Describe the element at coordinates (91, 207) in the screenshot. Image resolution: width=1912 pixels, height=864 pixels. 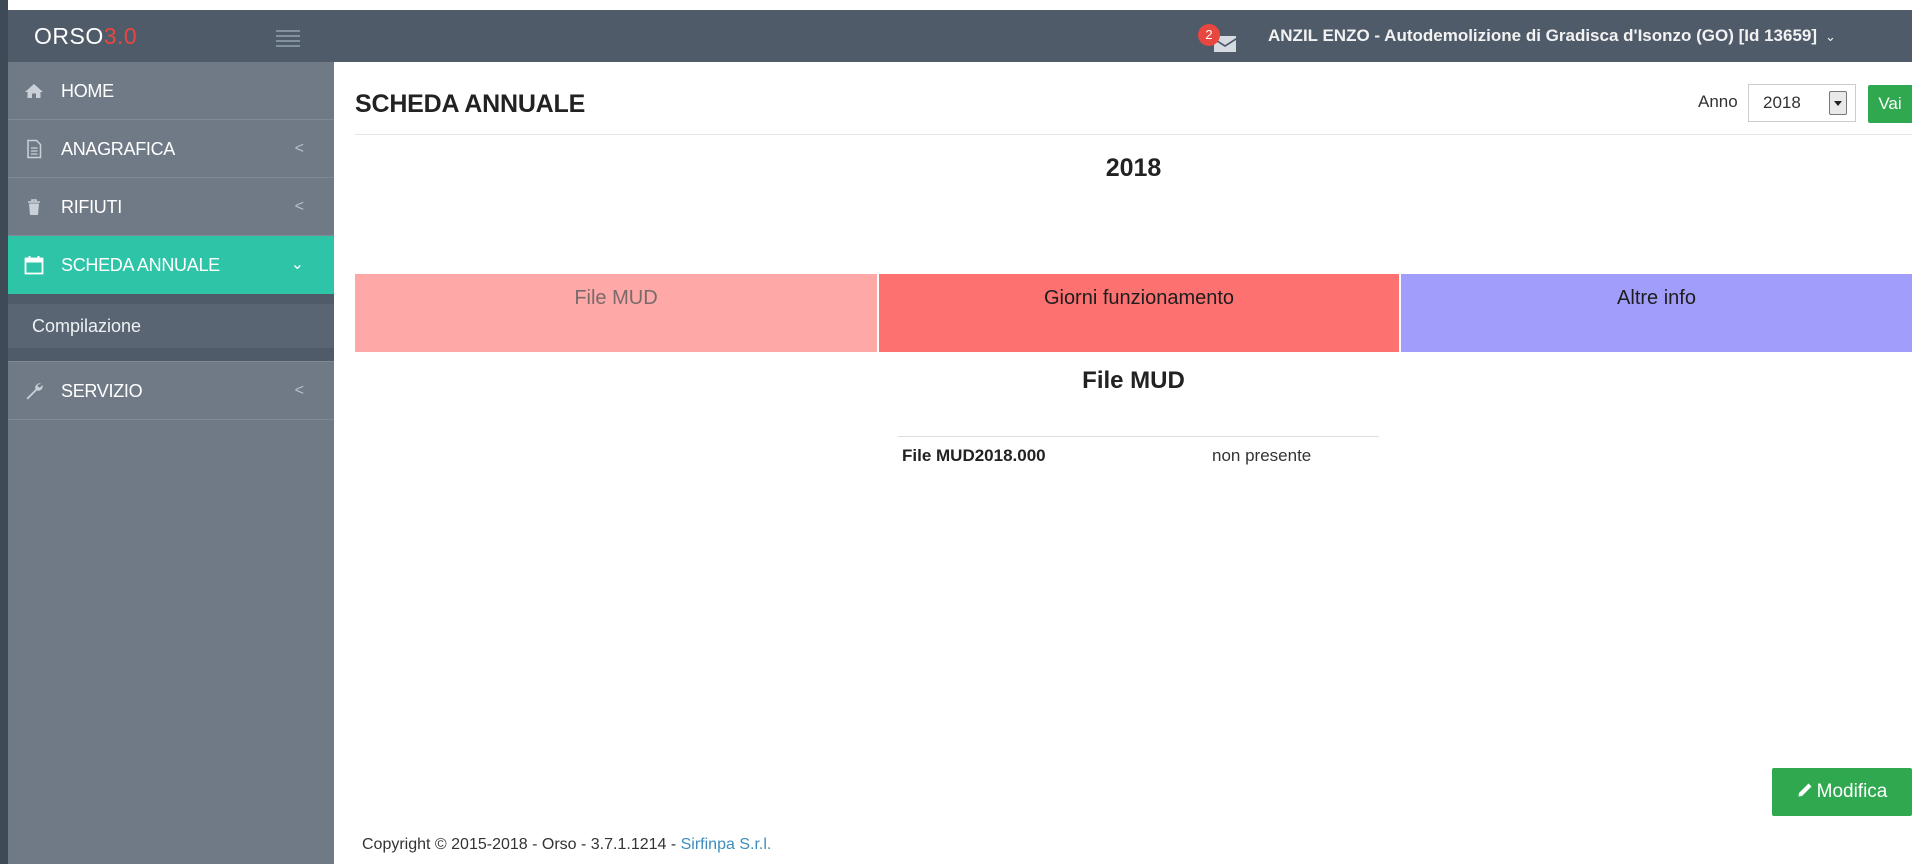
I see `sidebar-item-label: RIFIUTI` at that location.